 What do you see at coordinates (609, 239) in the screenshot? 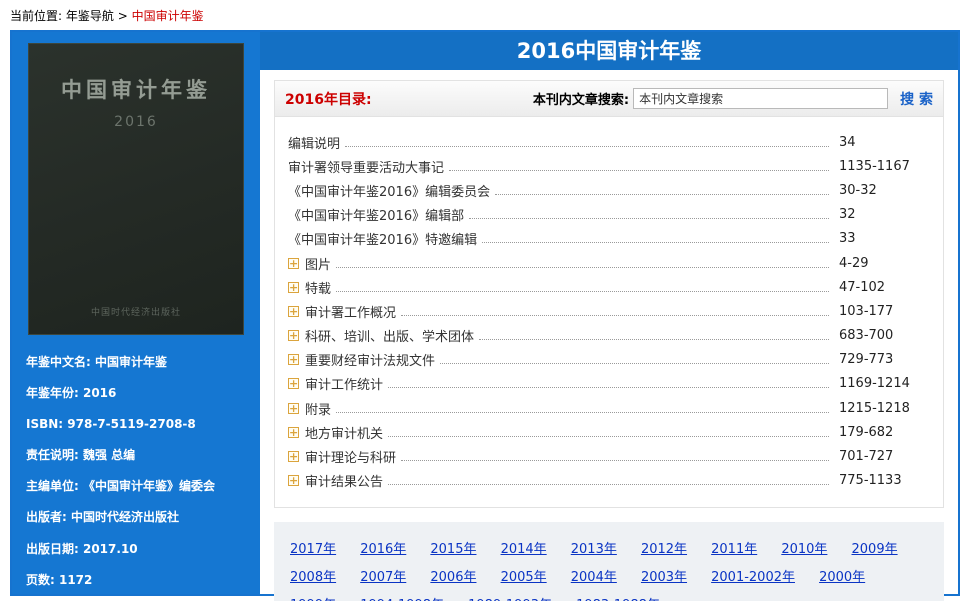
I see `toc-item: 《中国审计年鉴2016》特邀编辑 33` at bounding box center [609, 239].